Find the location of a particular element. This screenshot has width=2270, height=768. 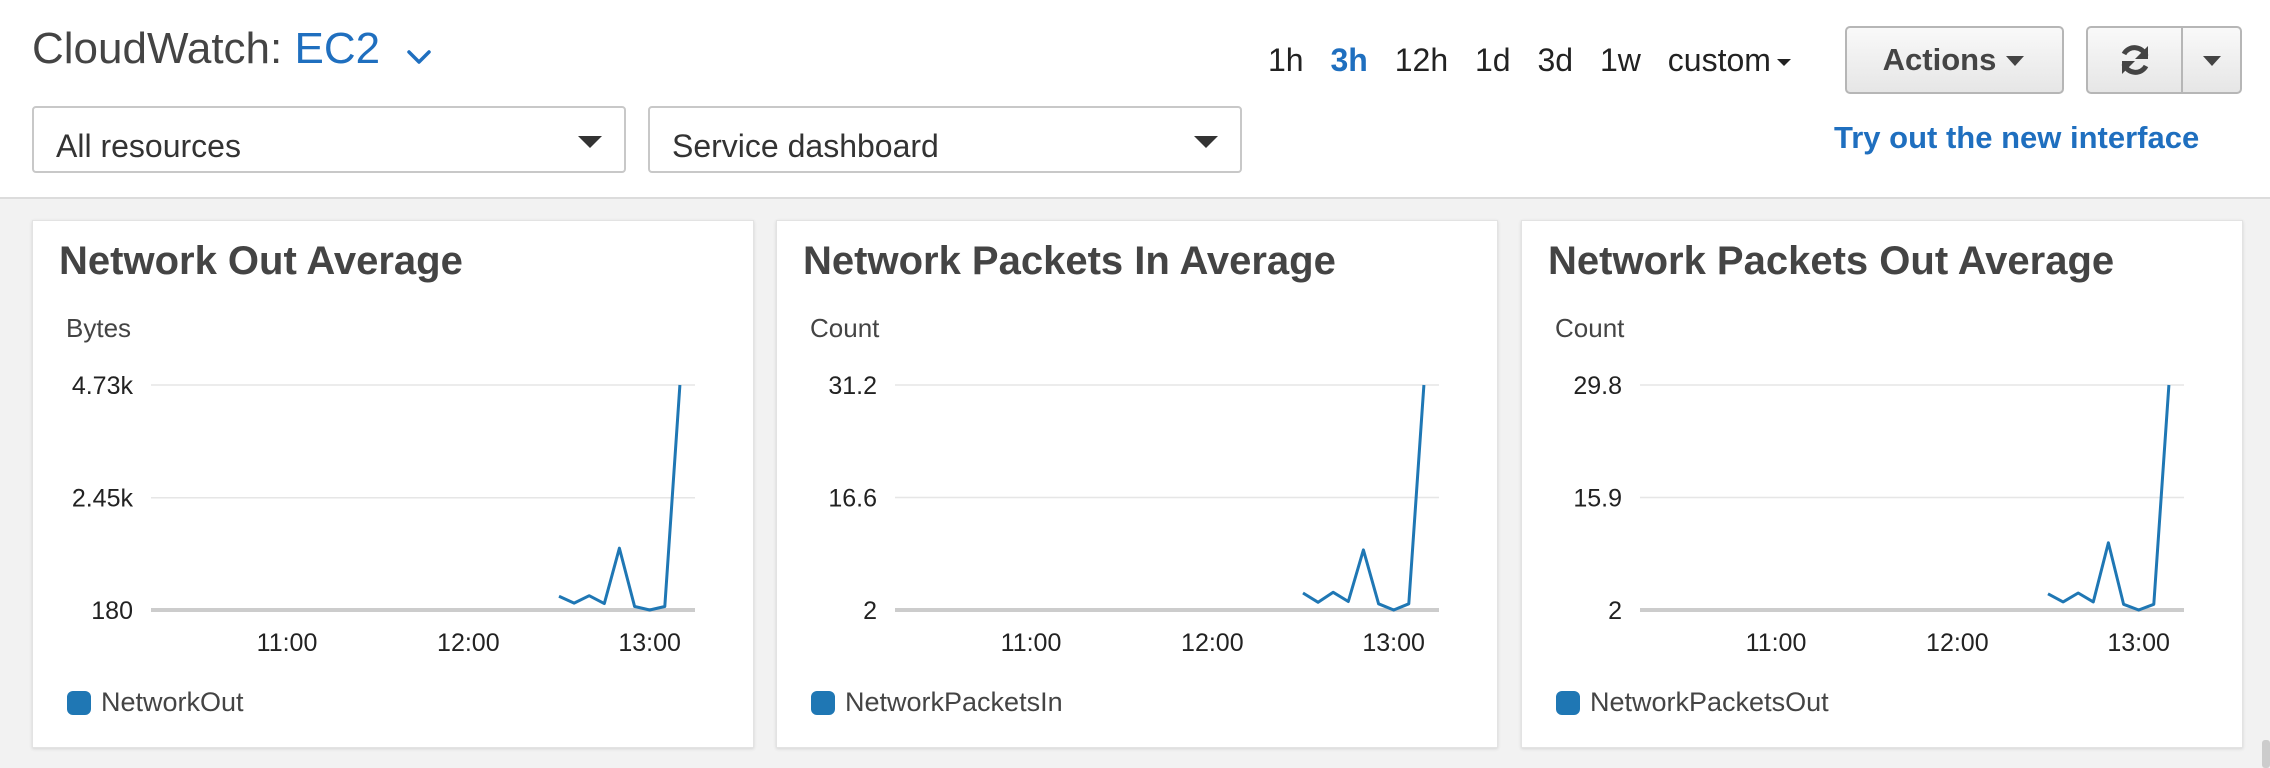

y-tick-label: 180 is located at coordinates (112, 611).